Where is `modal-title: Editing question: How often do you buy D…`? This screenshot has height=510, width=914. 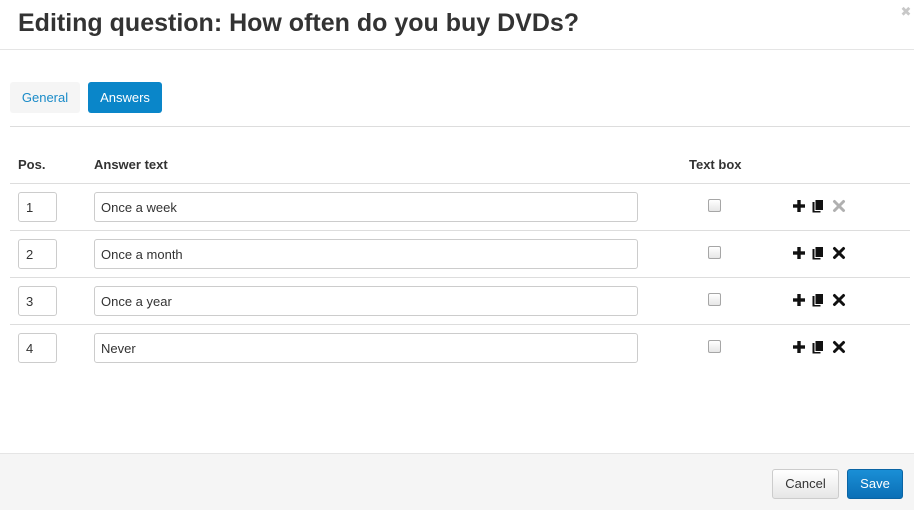
modal-title: Editing question: How often do you buy D… is located at coordinates (299, 23).